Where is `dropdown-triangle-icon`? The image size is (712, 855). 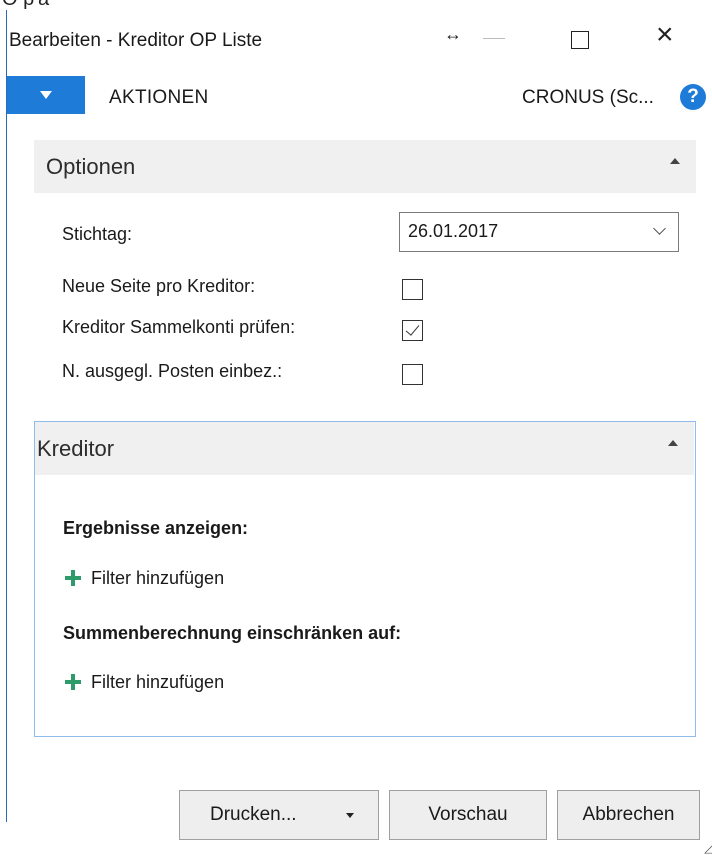 dropdown-triangle-icon is located at coordinates (46, 95).